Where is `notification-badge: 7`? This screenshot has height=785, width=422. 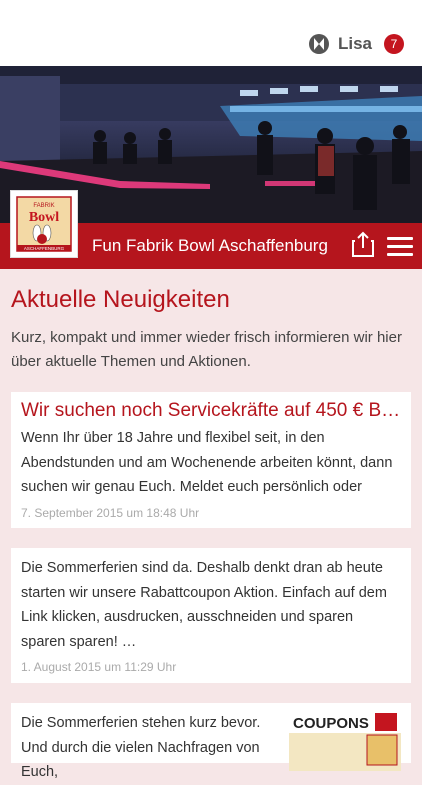
notification-badge: 7 is located at coordinates (394, 44).